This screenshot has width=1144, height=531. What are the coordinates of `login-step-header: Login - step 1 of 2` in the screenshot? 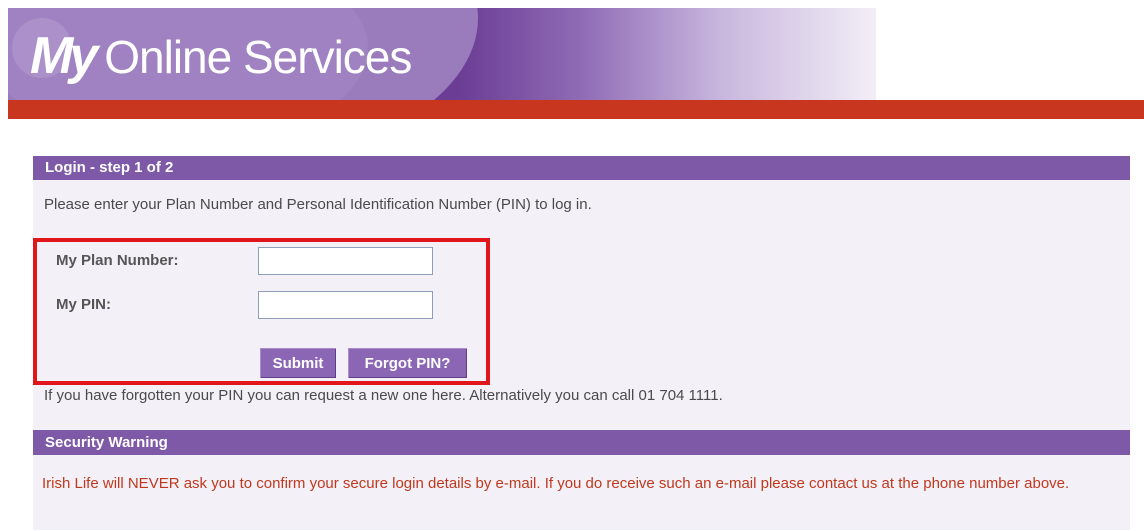 It's located at (581, 168).